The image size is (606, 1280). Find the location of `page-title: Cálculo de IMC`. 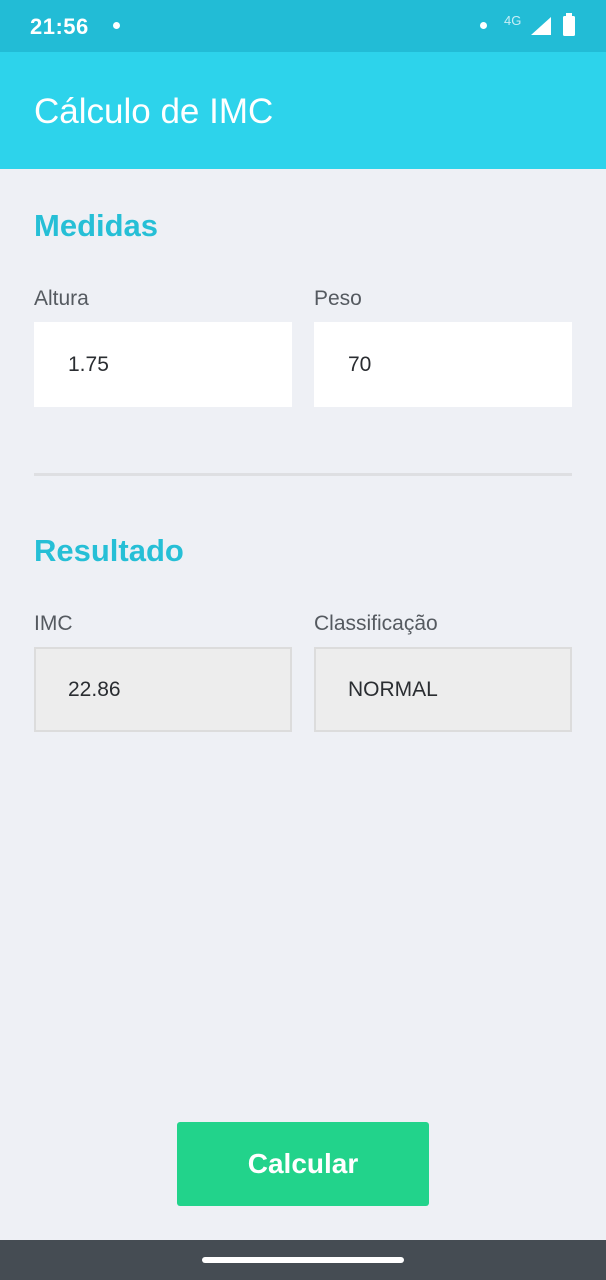

page-title: Cálculo de IMC is located at coordinates (154, 111).